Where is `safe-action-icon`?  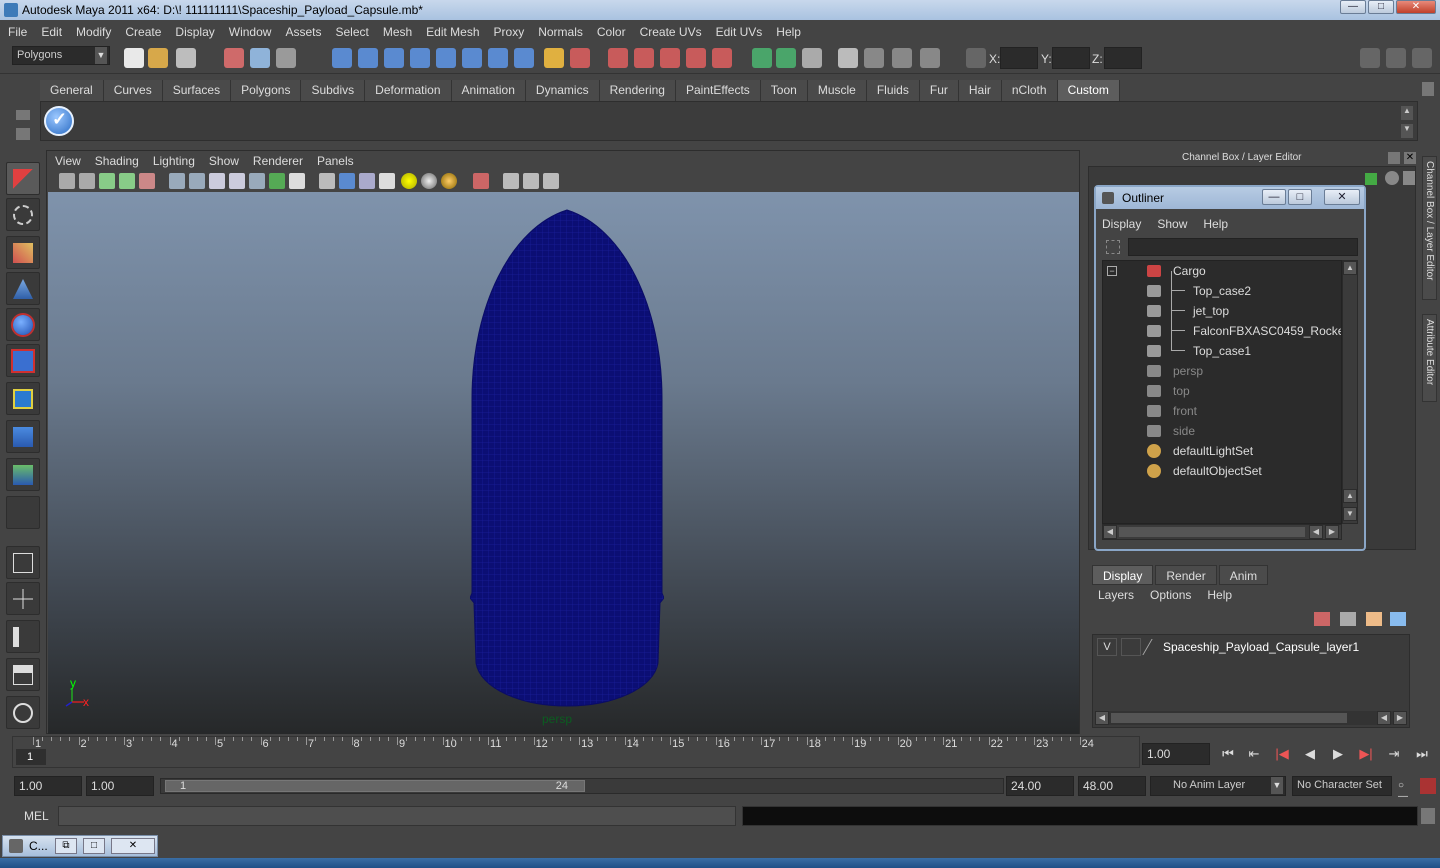
safe-action-icon is located at coordinates (277, 181).